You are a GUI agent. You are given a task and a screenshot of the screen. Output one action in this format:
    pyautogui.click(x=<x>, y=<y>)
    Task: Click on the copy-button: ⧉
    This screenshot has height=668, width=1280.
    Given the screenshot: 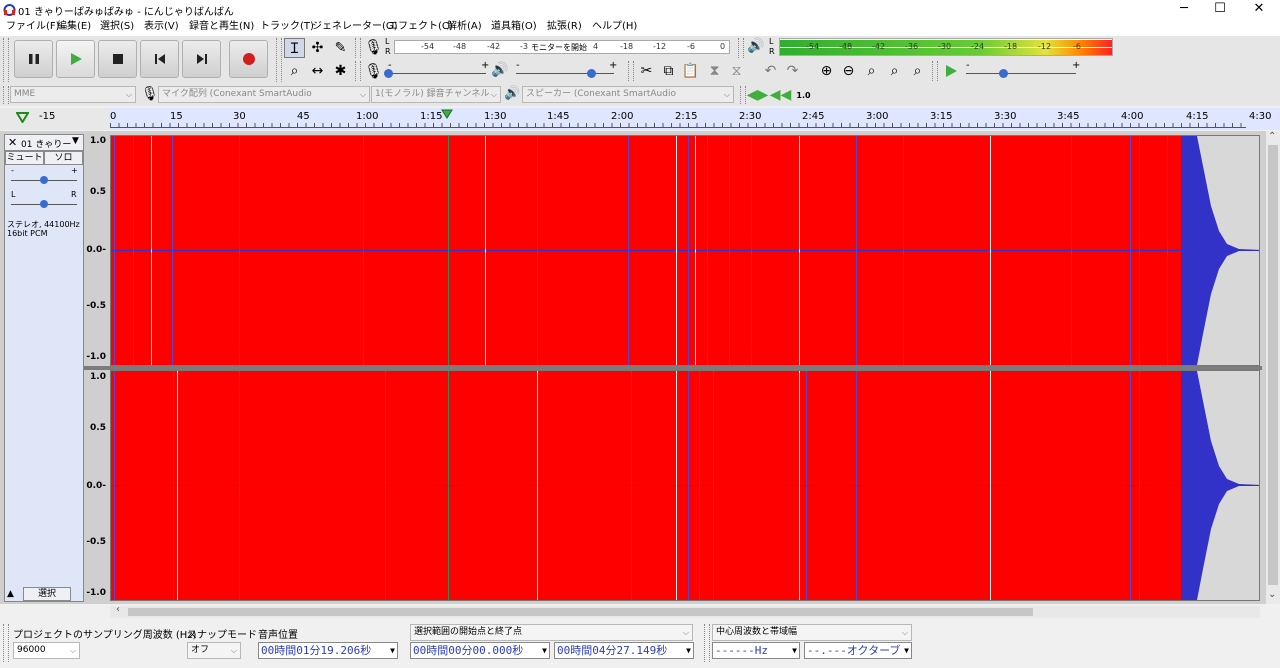 What is the action you would take?
    pyautogui.click(x=668, y=71)
    